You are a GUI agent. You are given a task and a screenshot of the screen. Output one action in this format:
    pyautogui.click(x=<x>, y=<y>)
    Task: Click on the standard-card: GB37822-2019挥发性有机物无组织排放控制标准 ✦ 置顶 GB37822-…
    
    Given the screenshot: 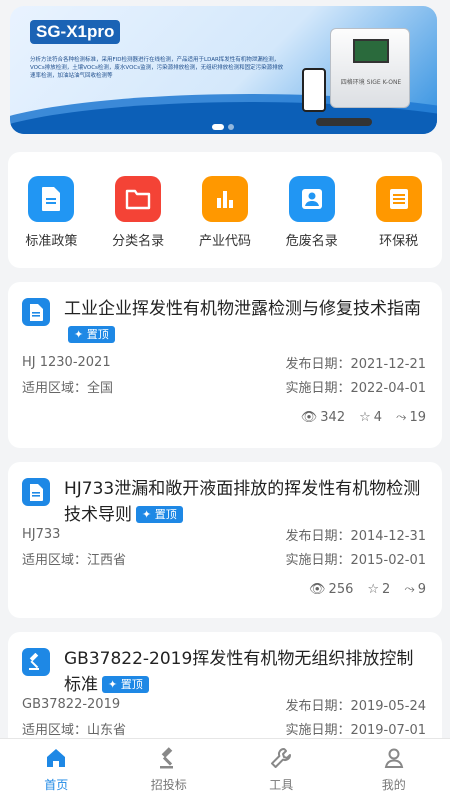 What is the action you would take?
    pyautogui.click(x=225, y=692)
    